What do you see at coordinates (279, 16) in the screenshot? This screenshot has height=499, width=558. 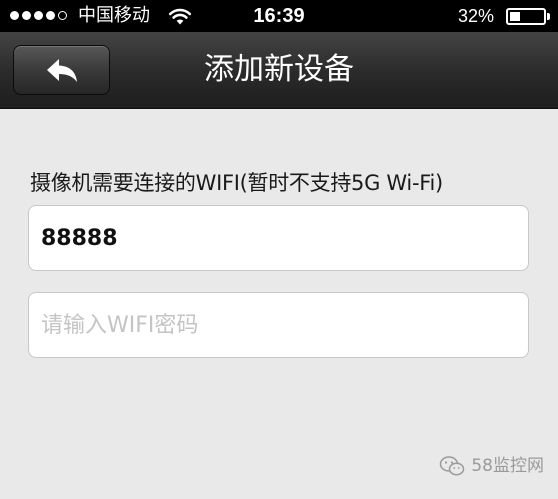 I see `status-bar: 中国移动 16:39 32%` at bounding box center [279, 16].